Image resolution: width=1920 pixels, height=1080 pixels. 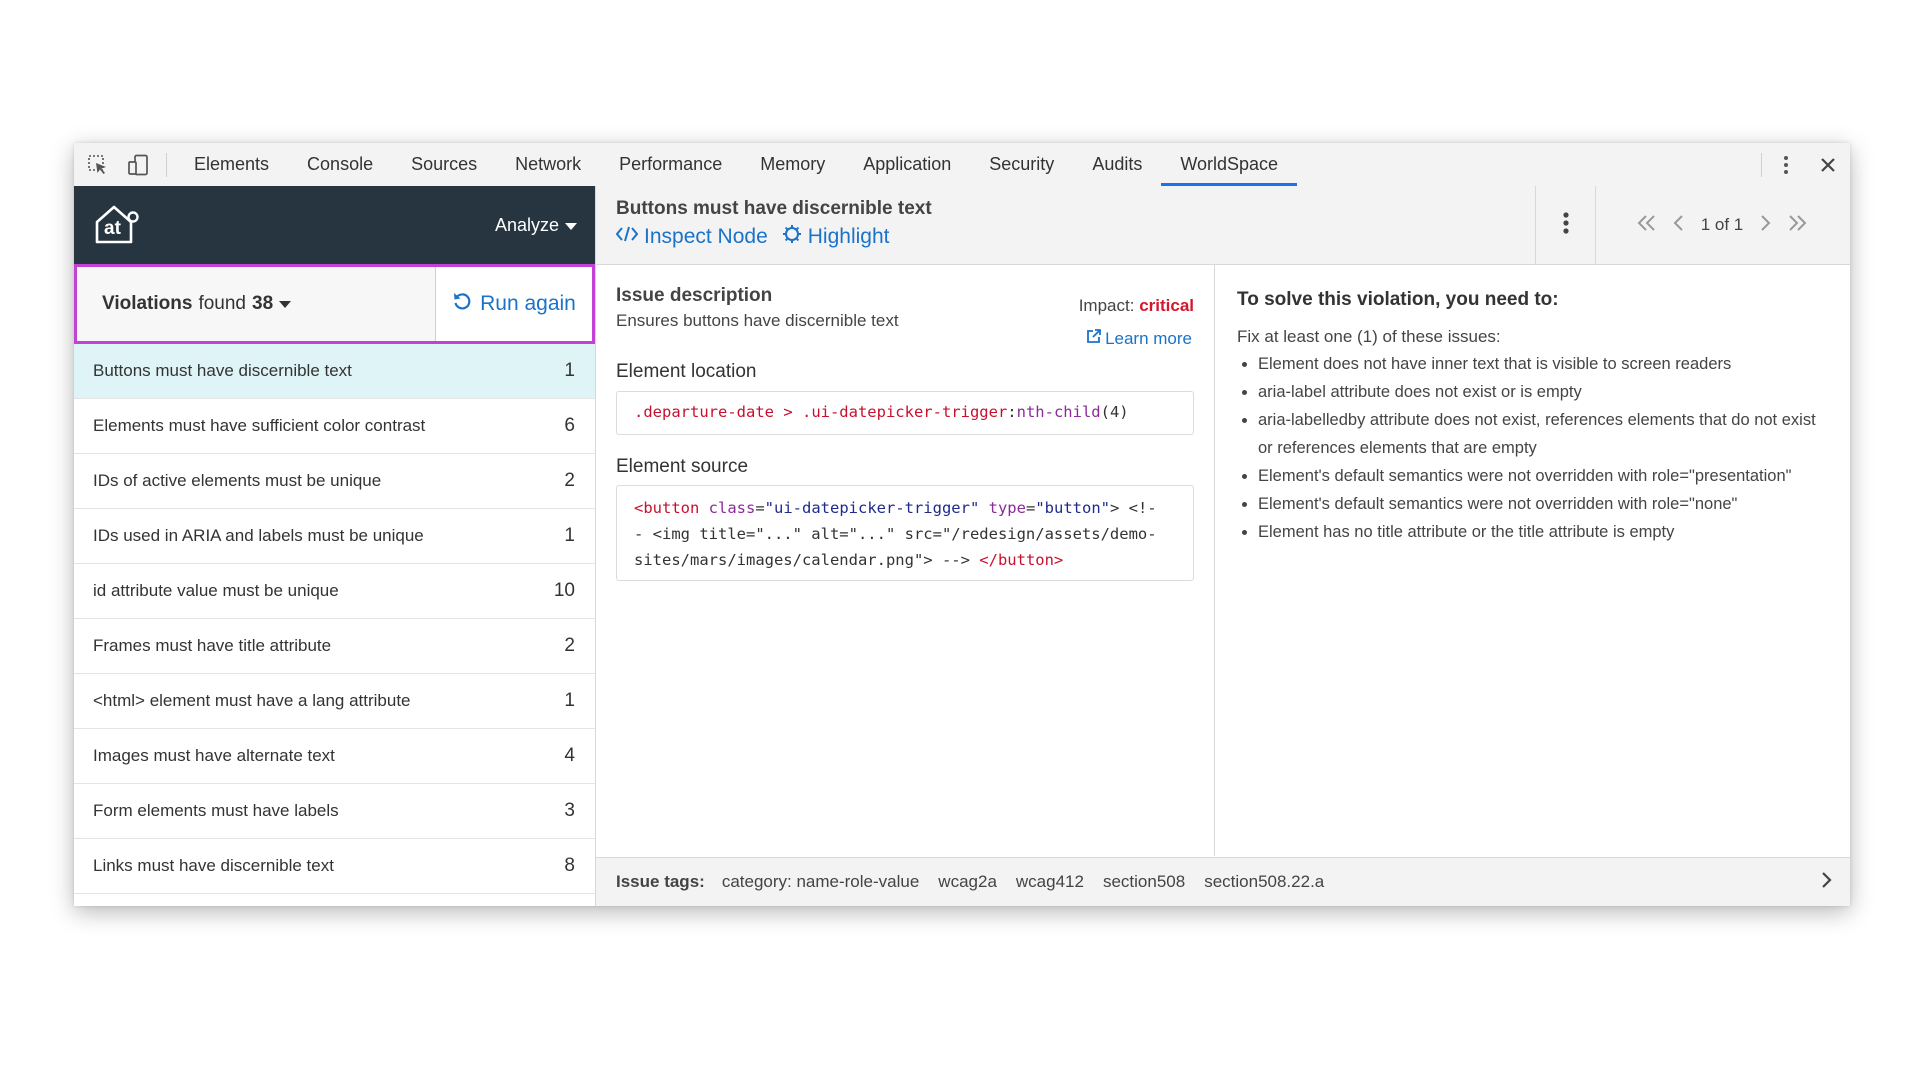 What do you see at coordinates (116, 225) in the screenshot?
I see `home-logo-icon: at` at bounding box center [116, 225].